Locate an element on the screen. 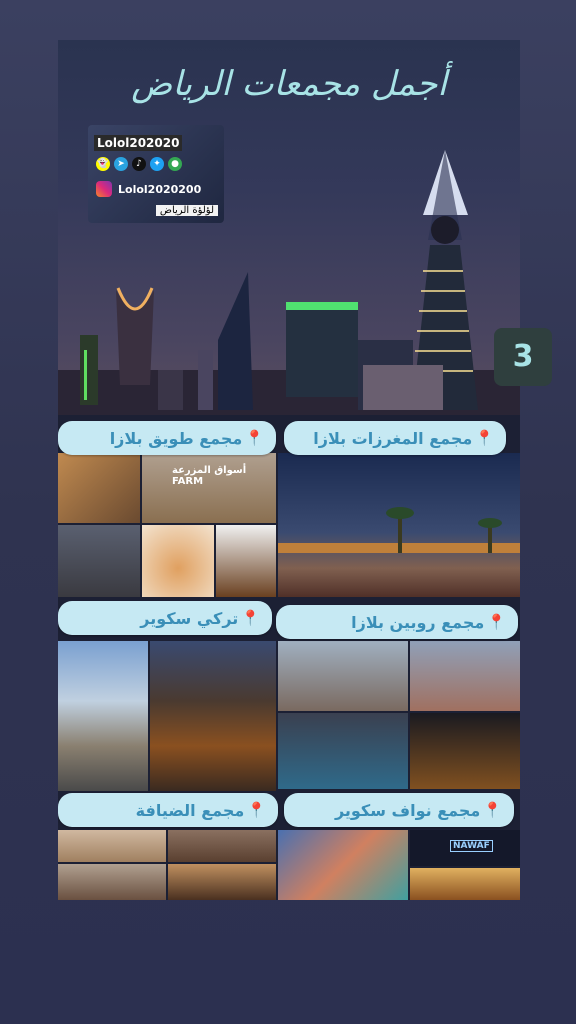  brand-label: لؤلؤة الرياض is located at coordinates (186, 210).